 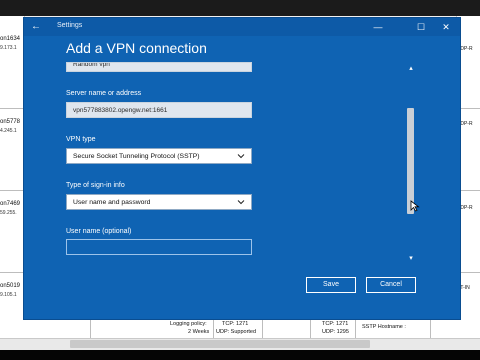 I want to click on ip-cell: 59.255., so click(x=8, y=213).